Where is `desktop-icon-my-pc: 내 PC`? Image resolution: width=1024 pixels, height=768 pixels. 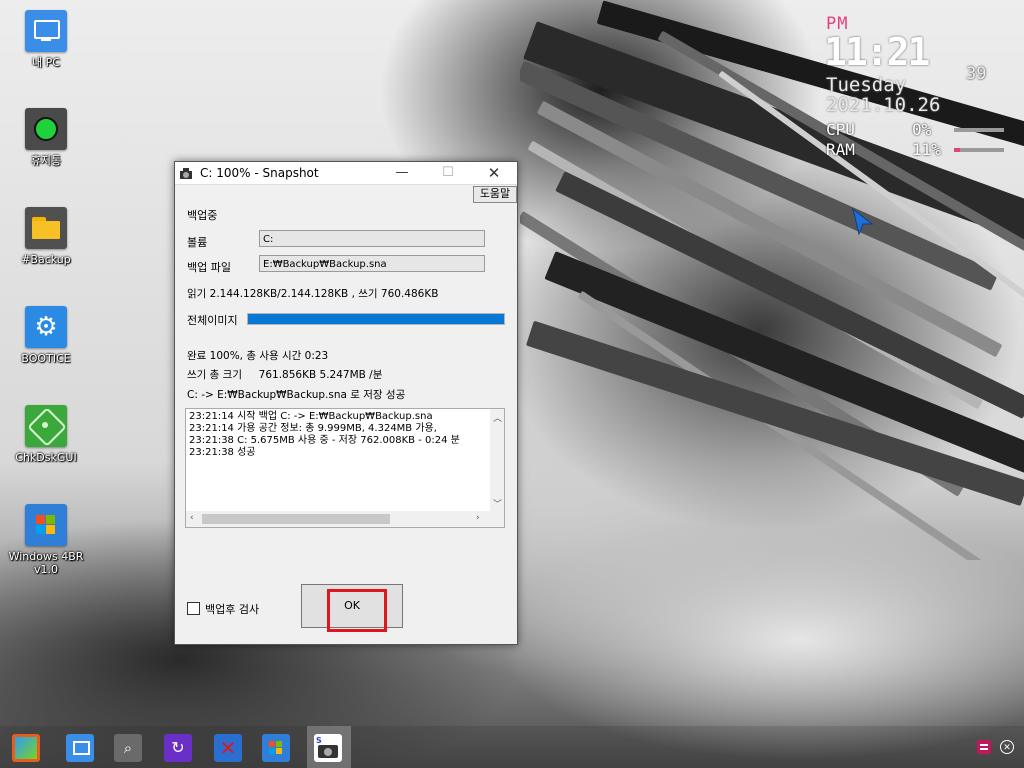 desktop-icon-my-pc: 내 PC is located at coordinates (46, 39).